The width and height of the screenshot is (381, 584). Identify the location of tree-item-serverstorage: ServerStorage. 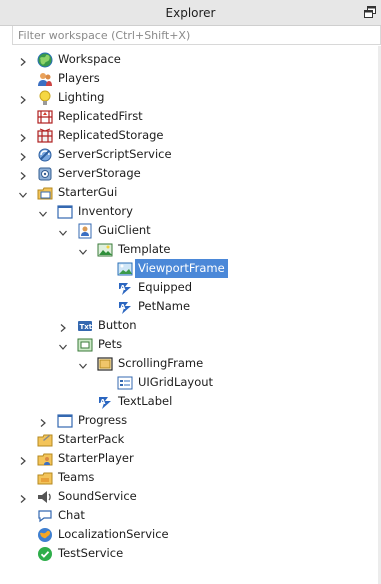
(190, 173).